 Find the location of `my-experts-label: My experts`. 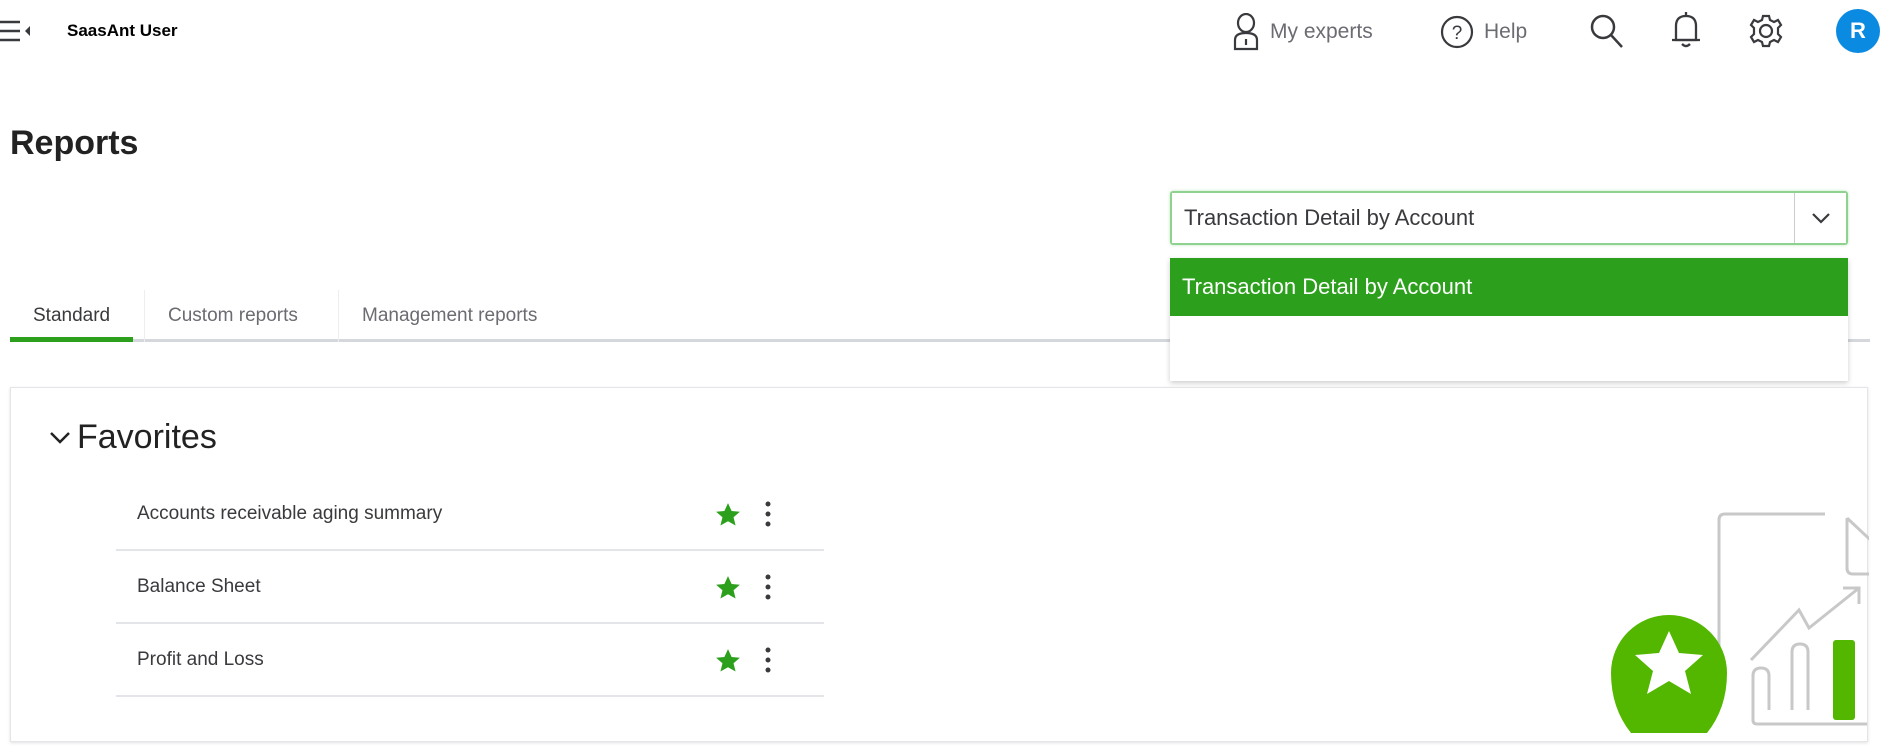

my-experts-label: My experts is located at coordinates (1321, 31).